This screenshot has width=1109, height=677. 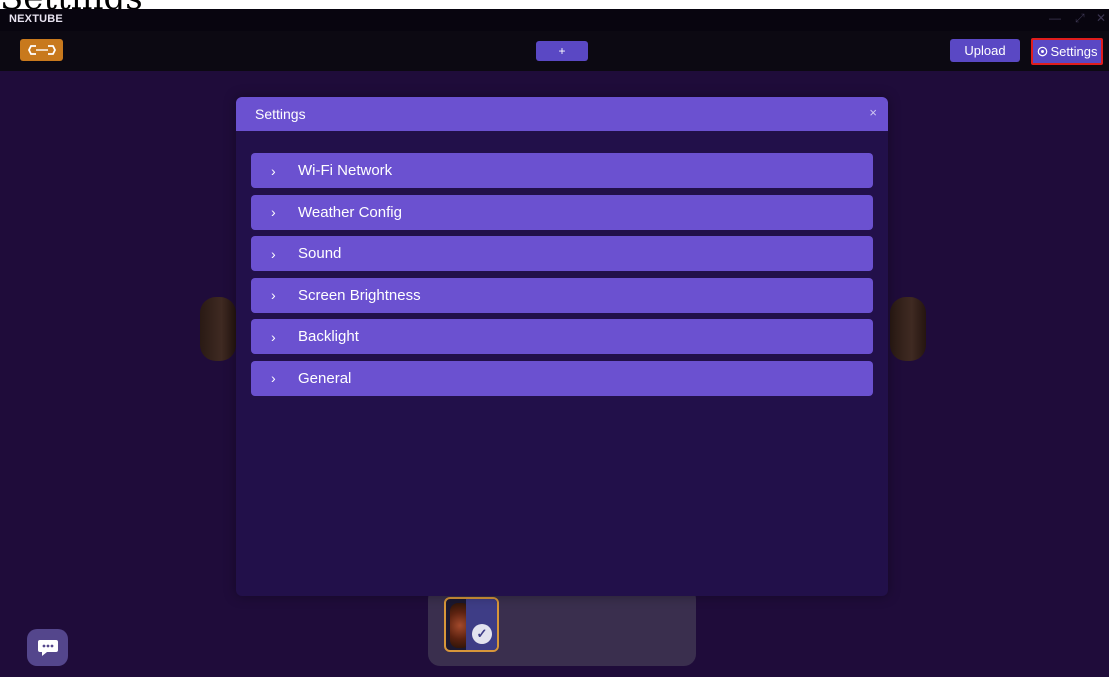 I want to click on upload-button: Upload, so click(x=985, y=50).